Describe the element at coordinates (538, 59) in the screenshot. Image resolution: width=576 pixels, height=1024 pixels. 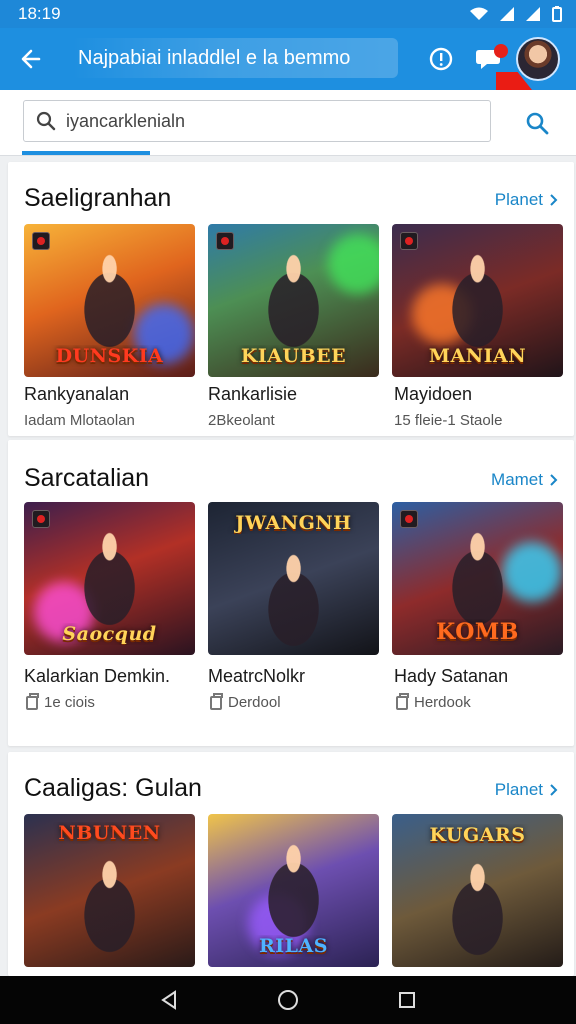
I see `avatar` at that location.